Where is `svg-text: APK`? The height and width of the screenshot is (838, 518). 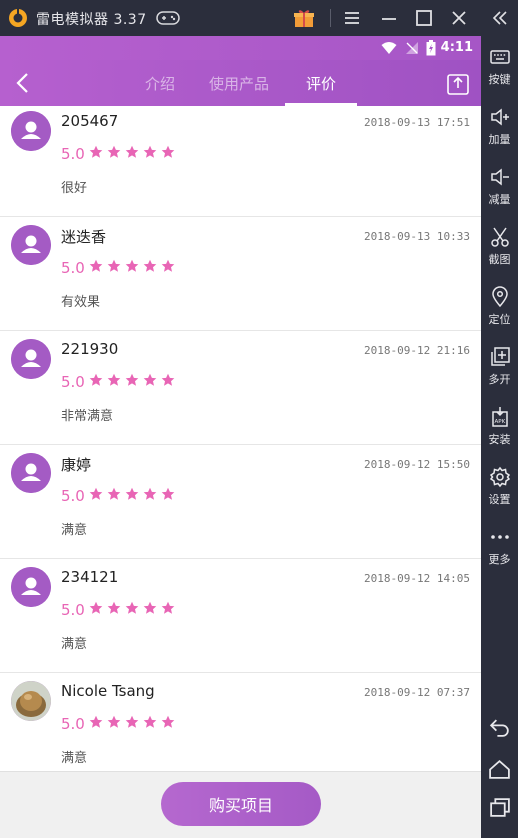
svg-text: APK is located at coordinates (499, 422).